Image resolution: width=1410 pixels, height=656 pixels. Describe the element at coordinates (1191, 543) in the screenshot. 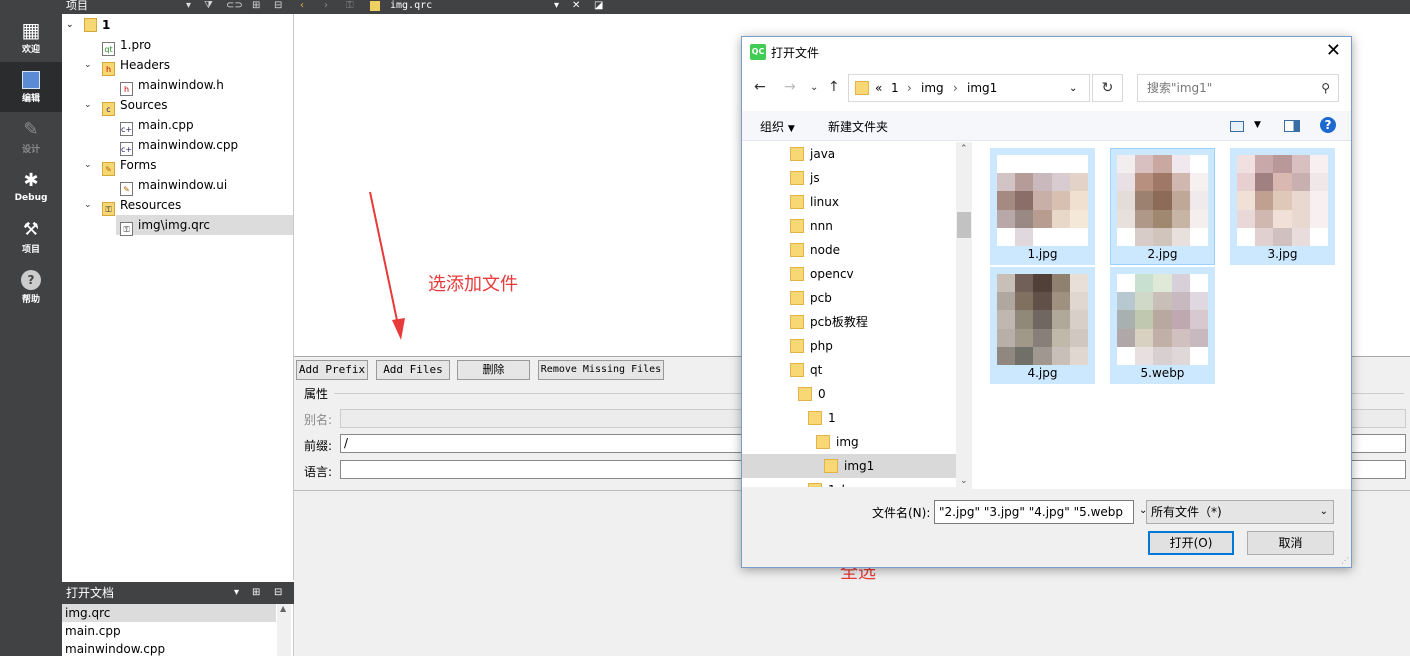

I see `open-button: 打开(O)` at that location.